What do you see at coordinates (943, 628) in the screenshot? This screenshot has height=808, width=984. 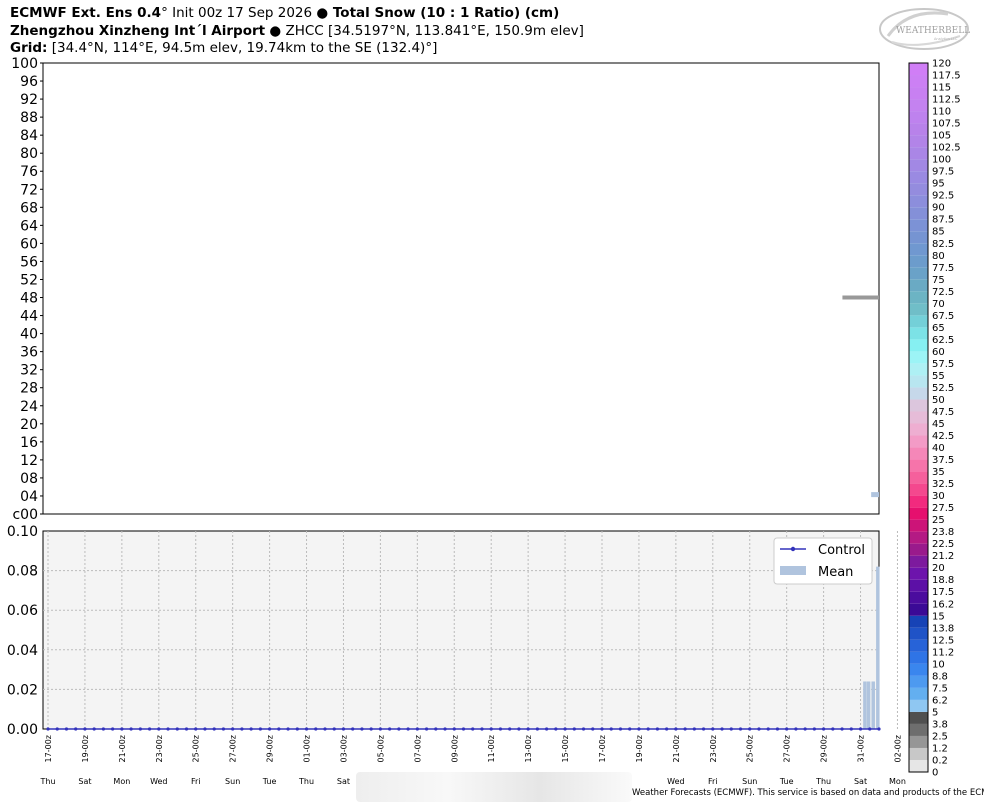 I see `colorbar-label: 13.8` at bounding box center [943, 628].